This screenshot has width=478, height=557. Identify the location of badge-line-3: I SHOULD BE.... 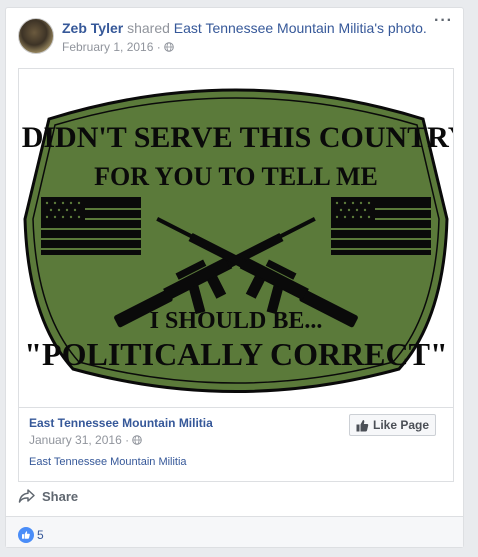
(236, 321).